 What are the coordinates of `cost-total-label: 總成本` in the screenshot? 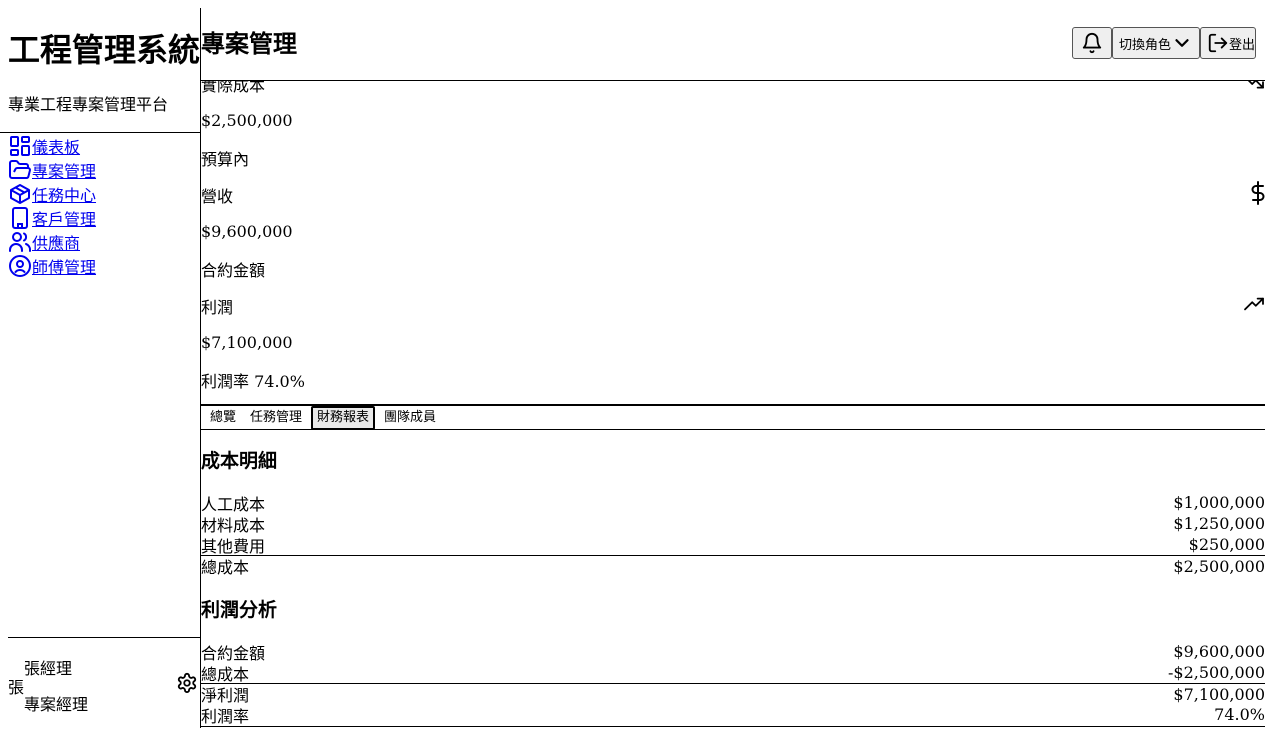 It's located at (225, 567).